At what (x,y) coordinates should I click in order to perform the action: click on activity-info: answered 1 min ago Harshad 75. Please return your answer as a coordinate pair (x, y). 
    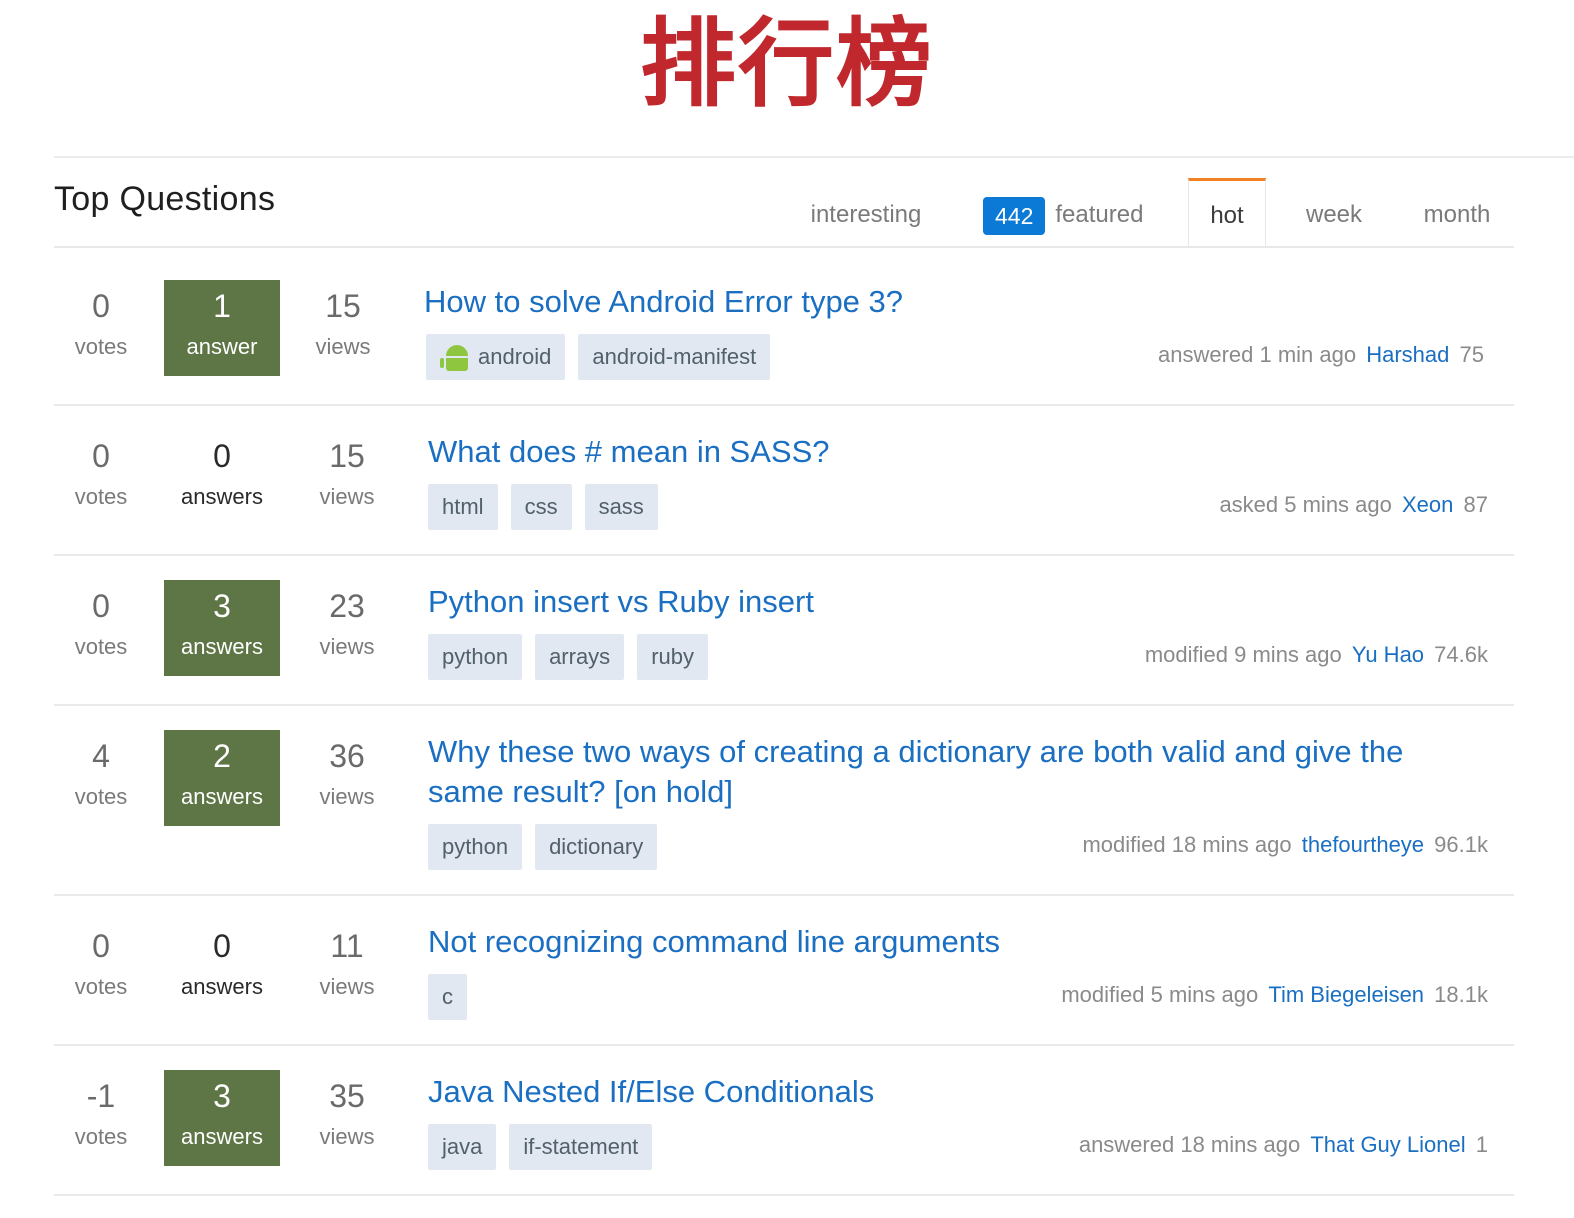
    Looking at the image, I should click on (1321, 355).